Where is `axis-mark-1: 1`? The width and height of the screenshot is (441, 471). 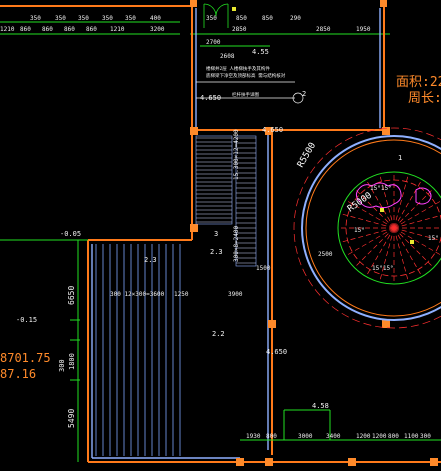 axis-mark-1: 1 is located at coordinates (400, 158).